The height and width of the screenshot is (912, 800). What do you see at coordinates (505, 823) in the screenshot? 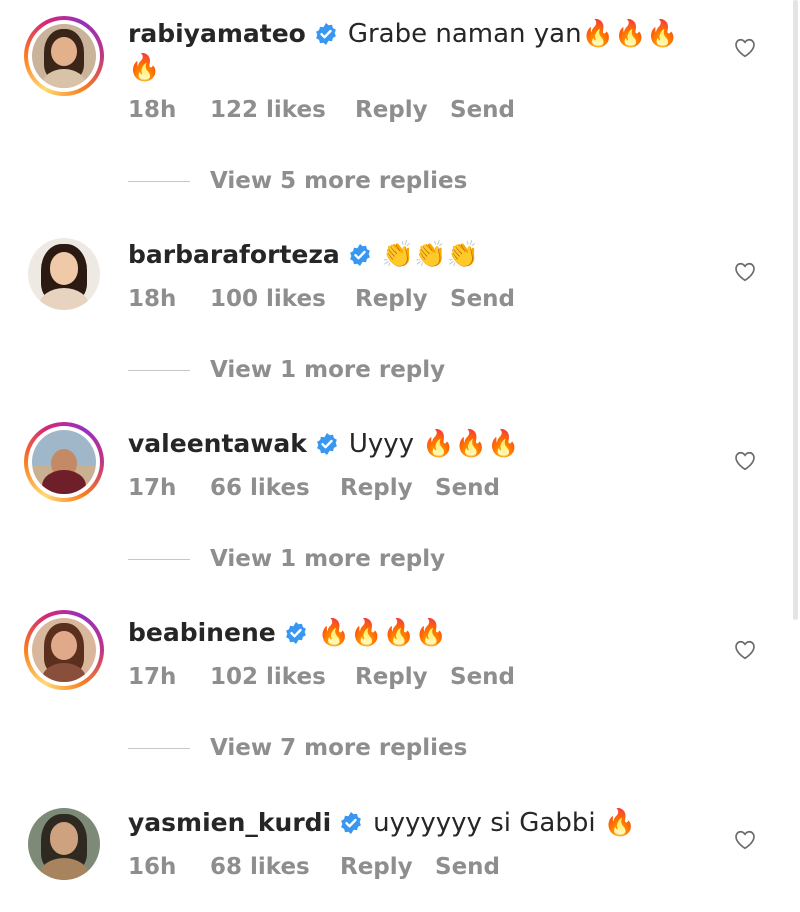
I see `comment-text: uyyyyyy si Gabbi 🔥` at bounding box center [505, 823].